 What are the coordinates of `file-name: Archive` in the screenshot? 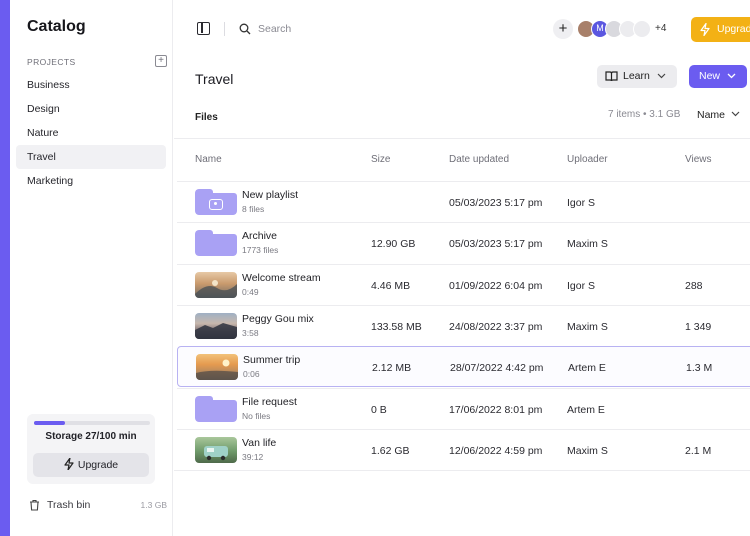 It's located at (260, 236).